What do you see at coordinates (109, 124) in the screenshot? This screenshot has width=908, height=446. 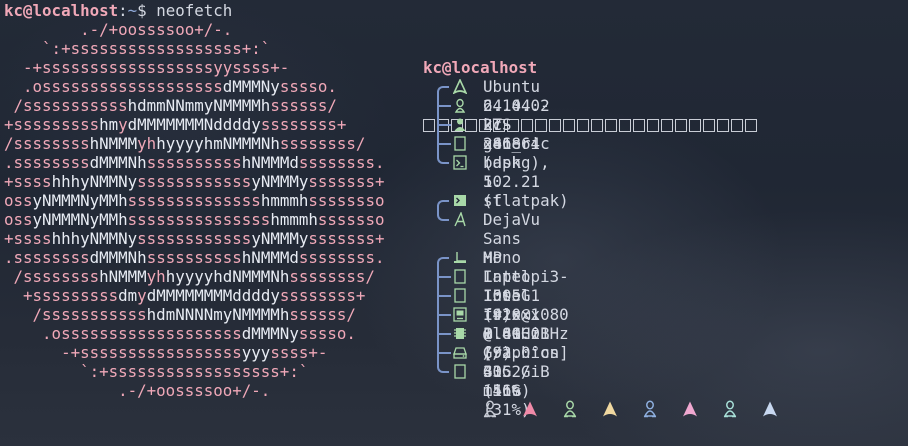 I see `logo-segment: hm` at bounding box center [109, 124].